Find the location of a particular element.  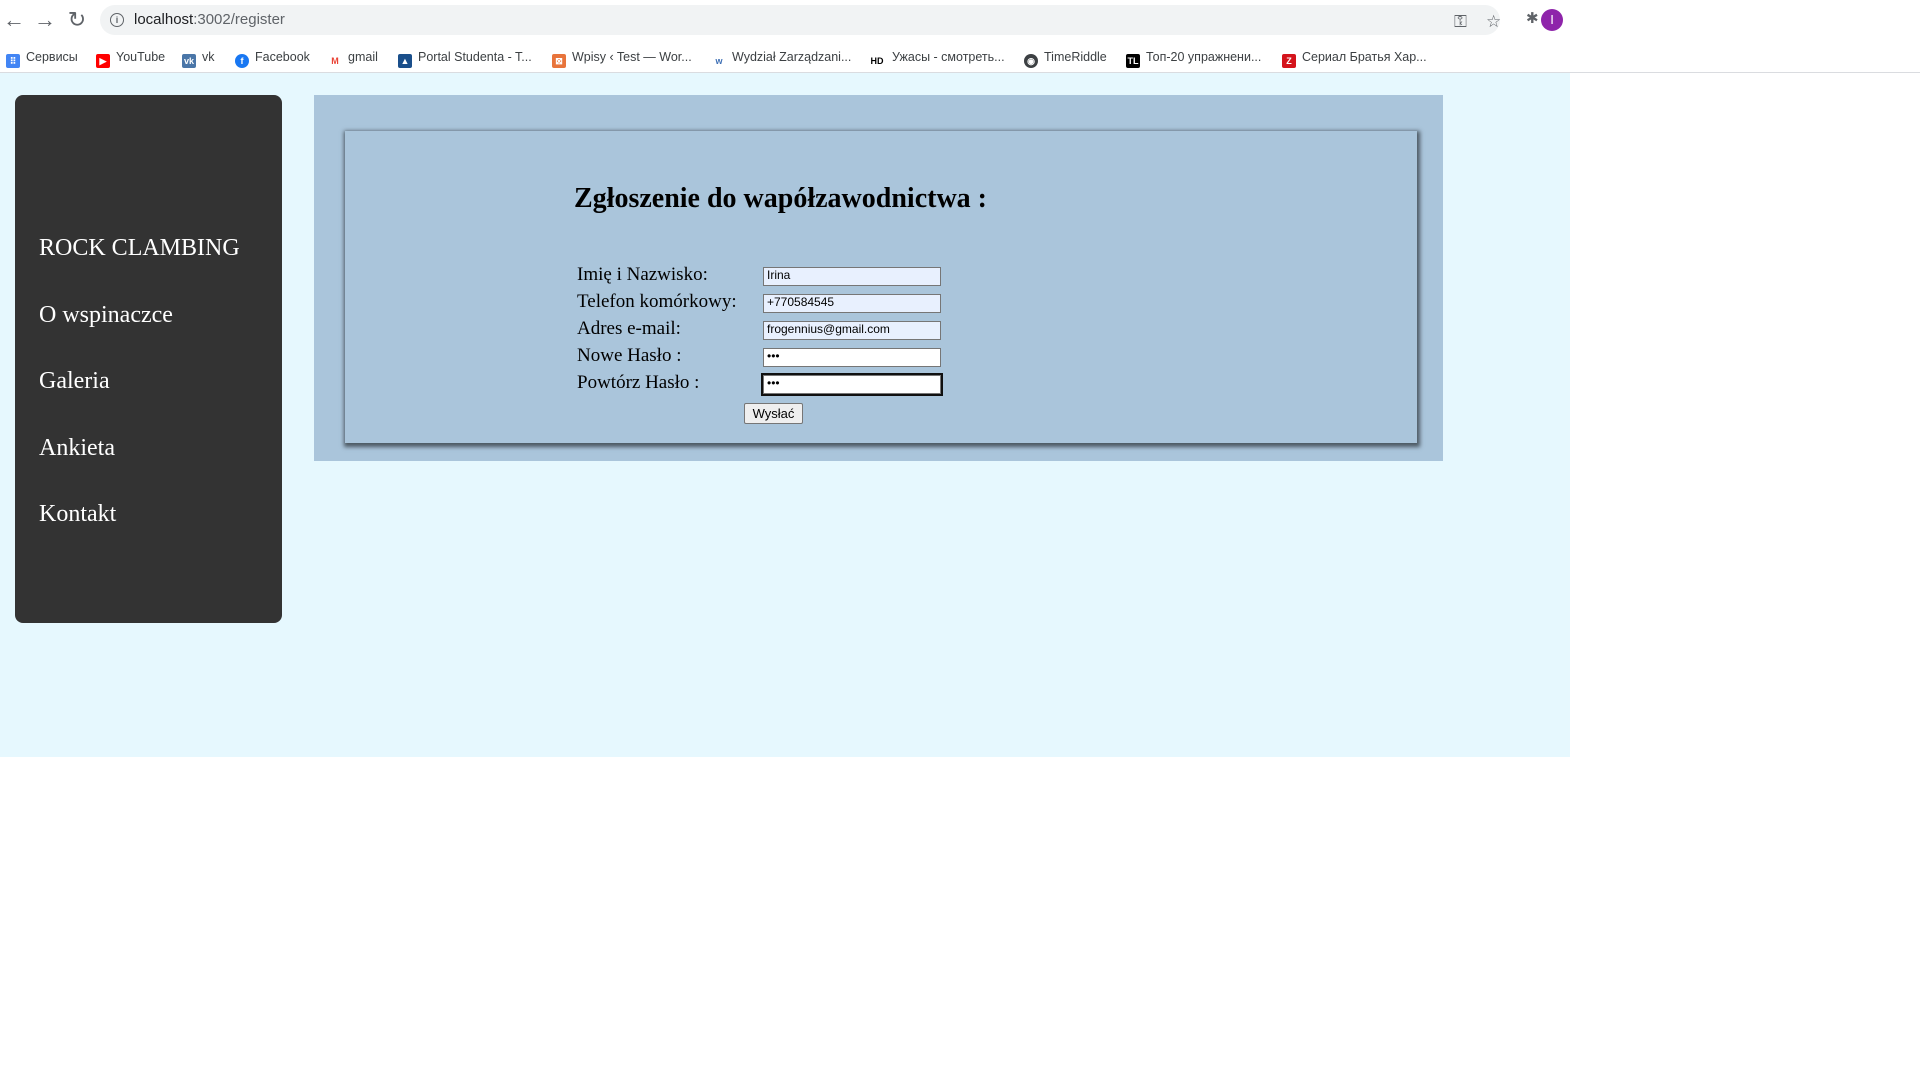

name-input: Irina is located at coordinates (852, 276).